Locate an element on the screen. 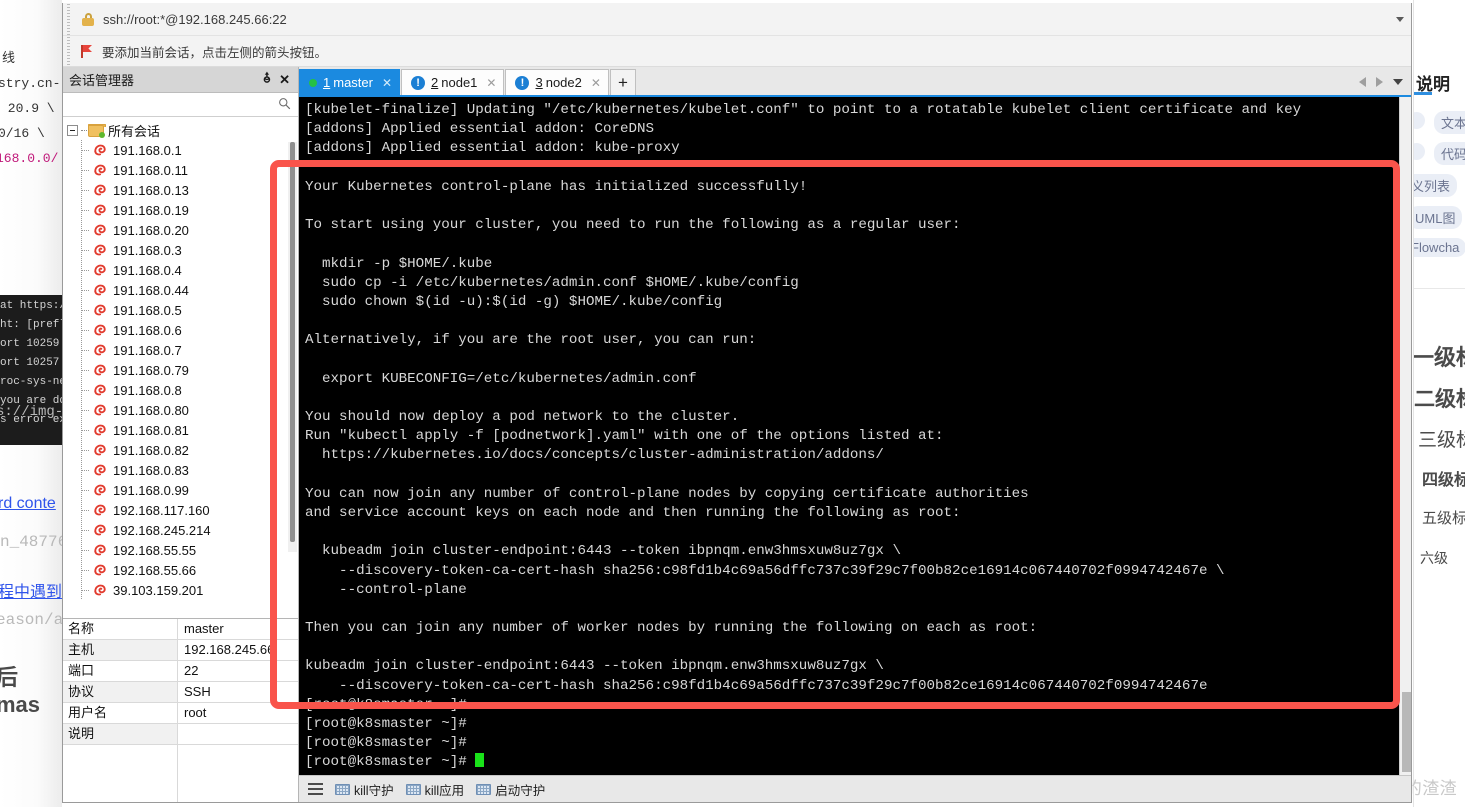  session-tree-item: 191.168.0.5 is located at coordinates (180, 310).